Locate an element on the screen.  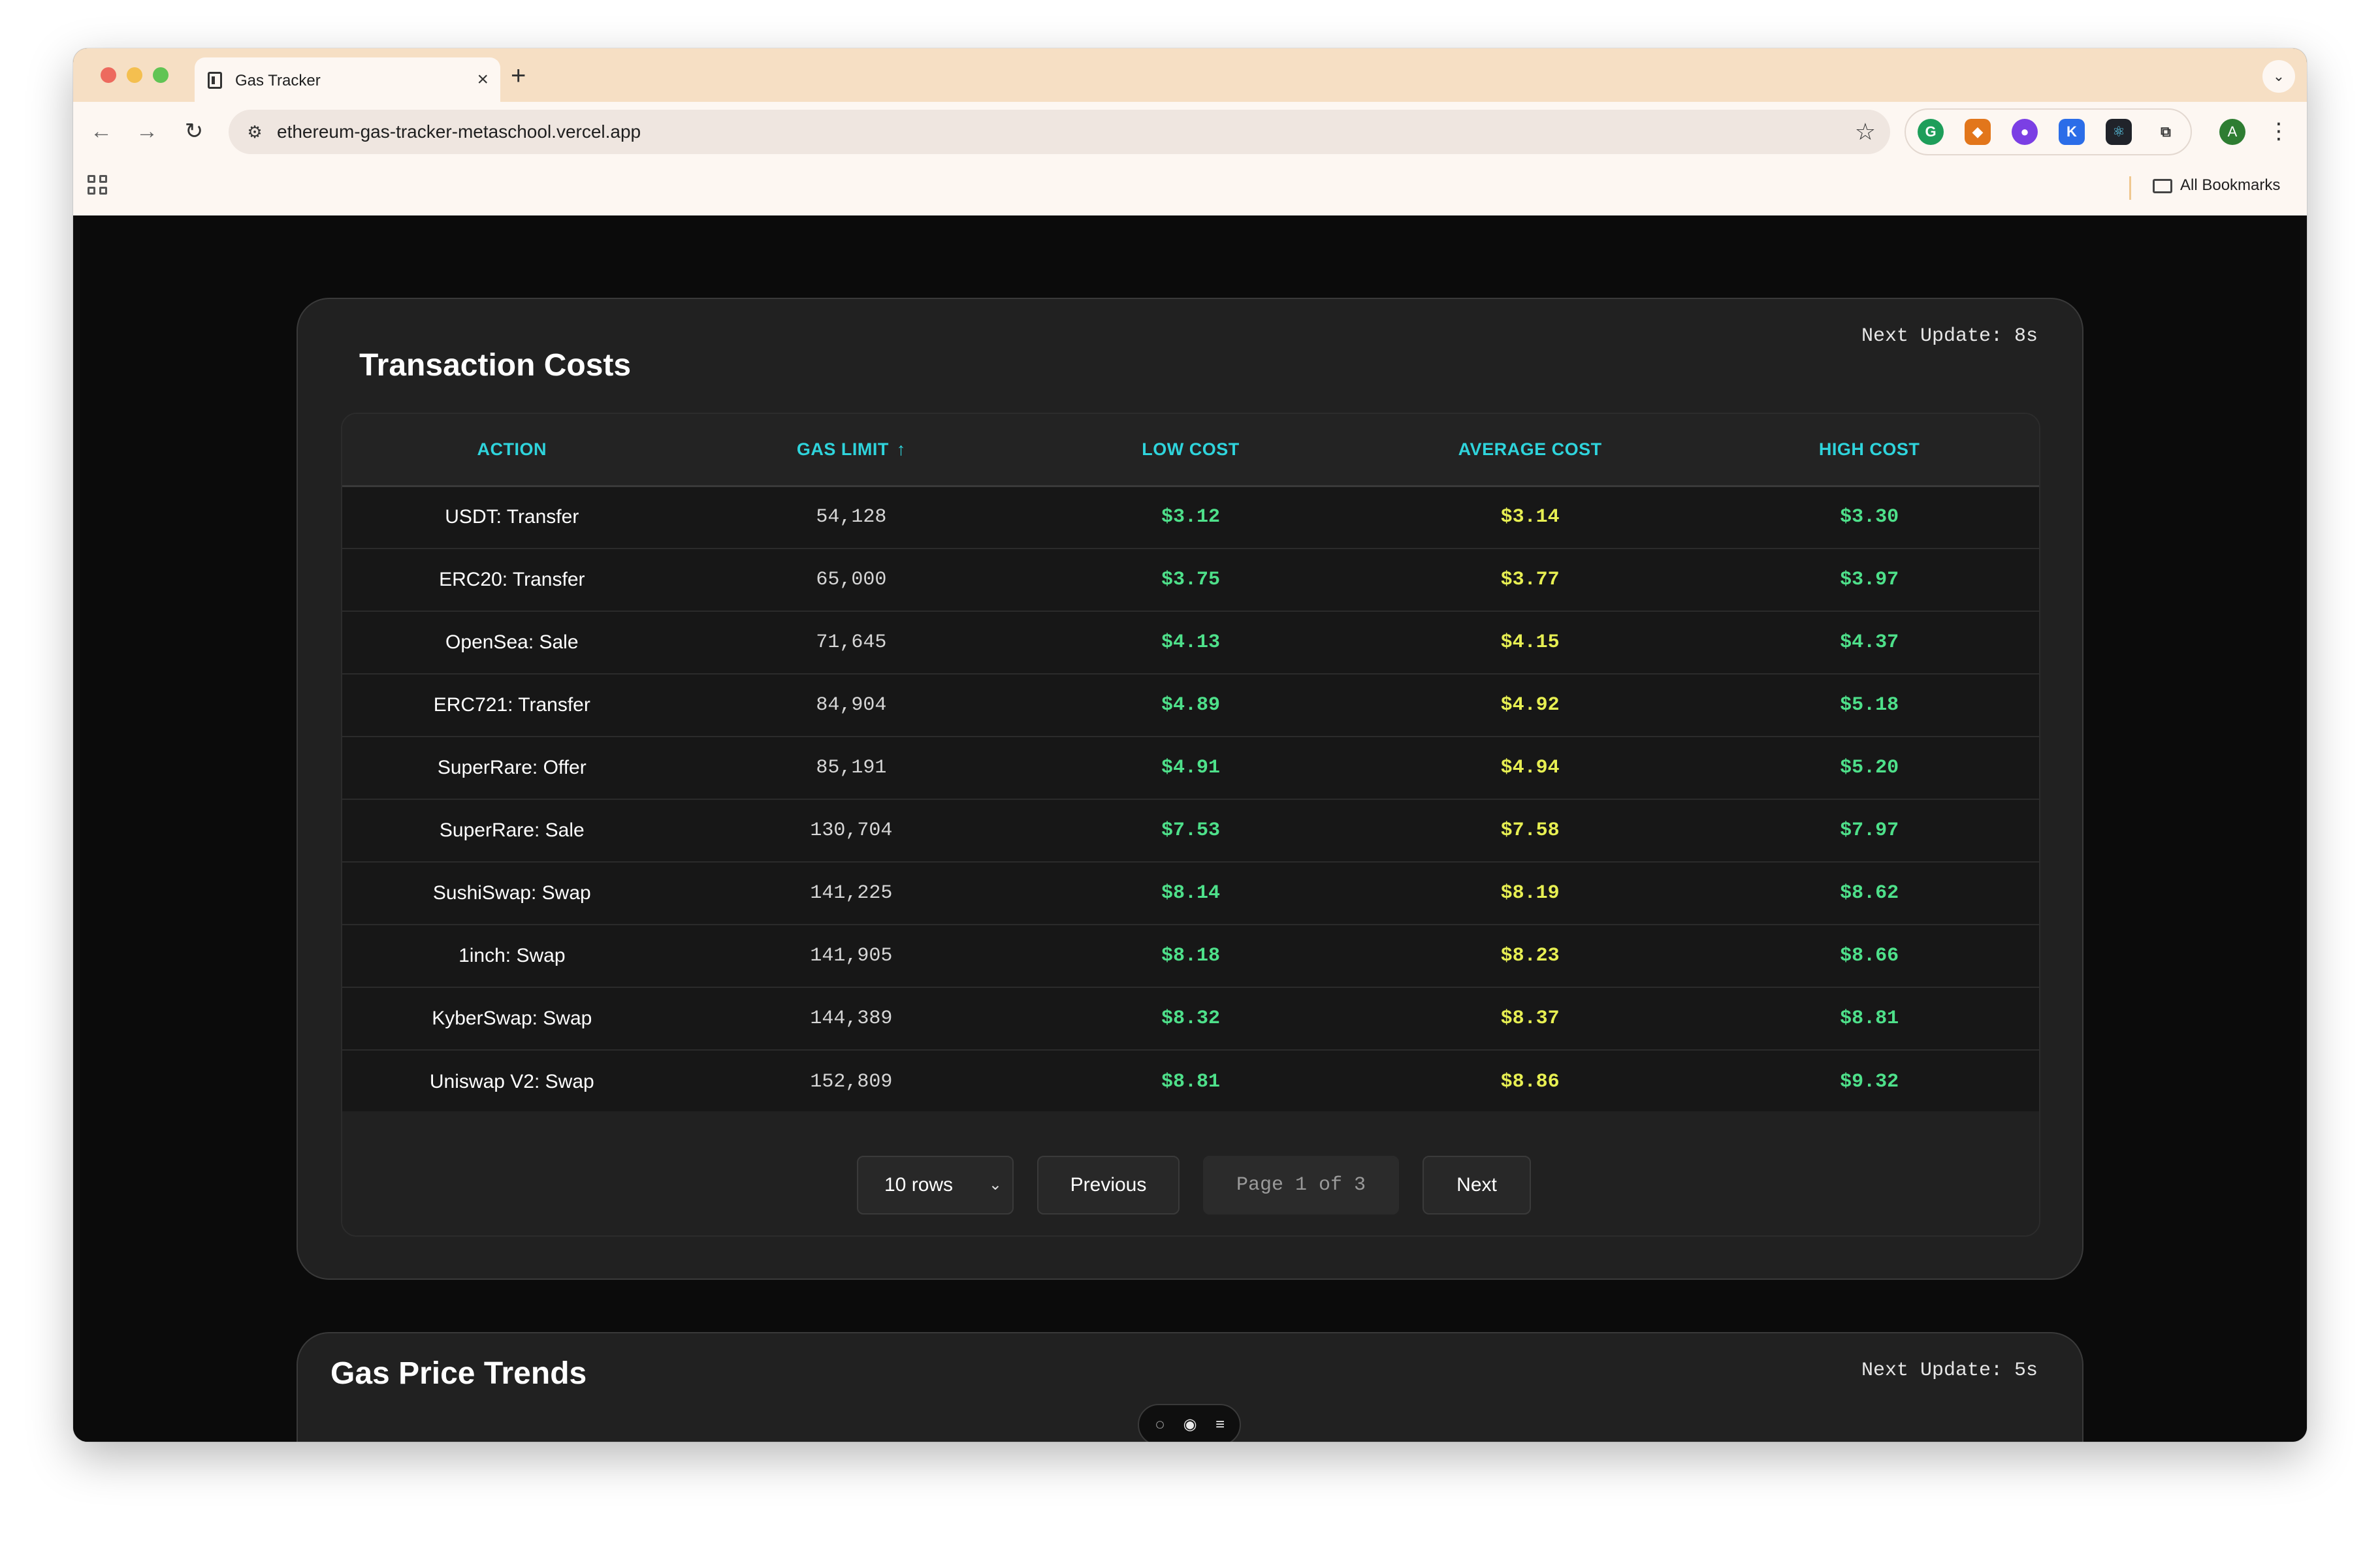
back-arrow-icon: ← is located at coordinates (101, 131).